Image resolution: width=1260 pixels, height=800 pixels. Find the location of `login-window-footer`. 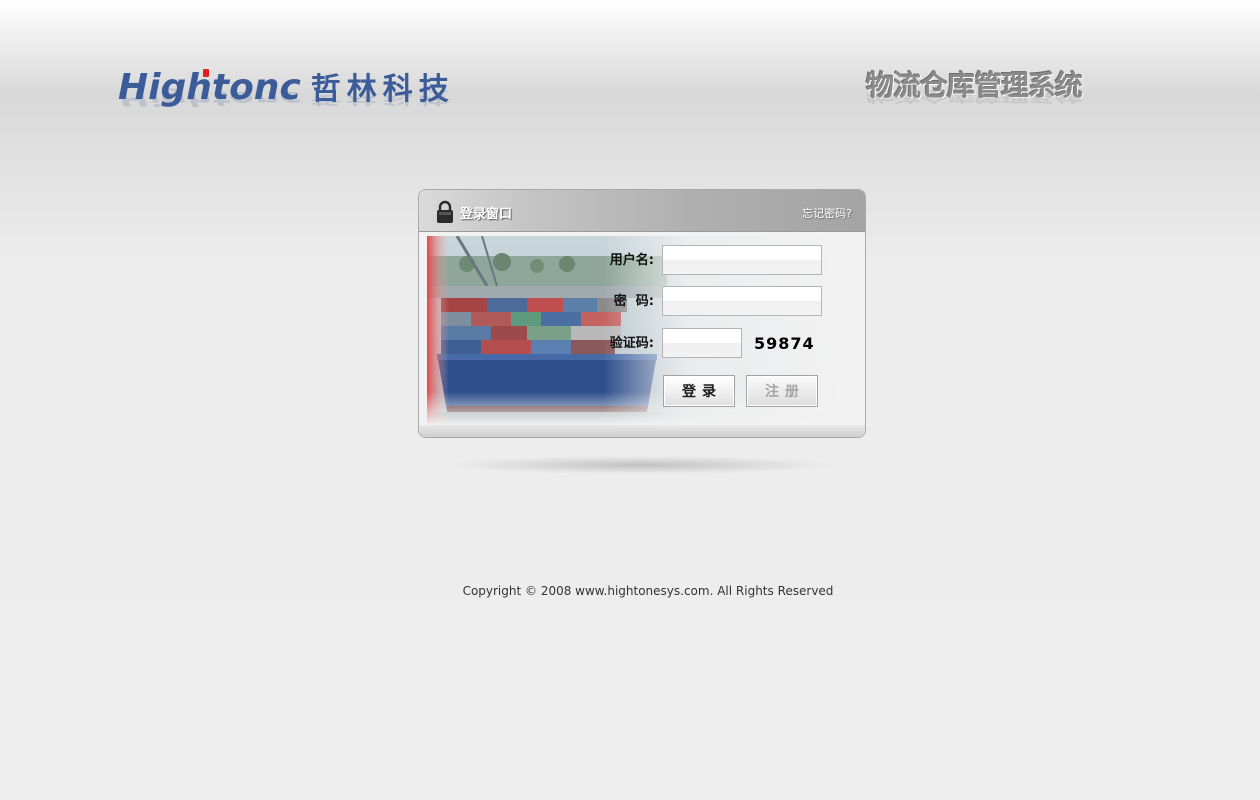

login-window-footer is located at coordinates (642, 431).